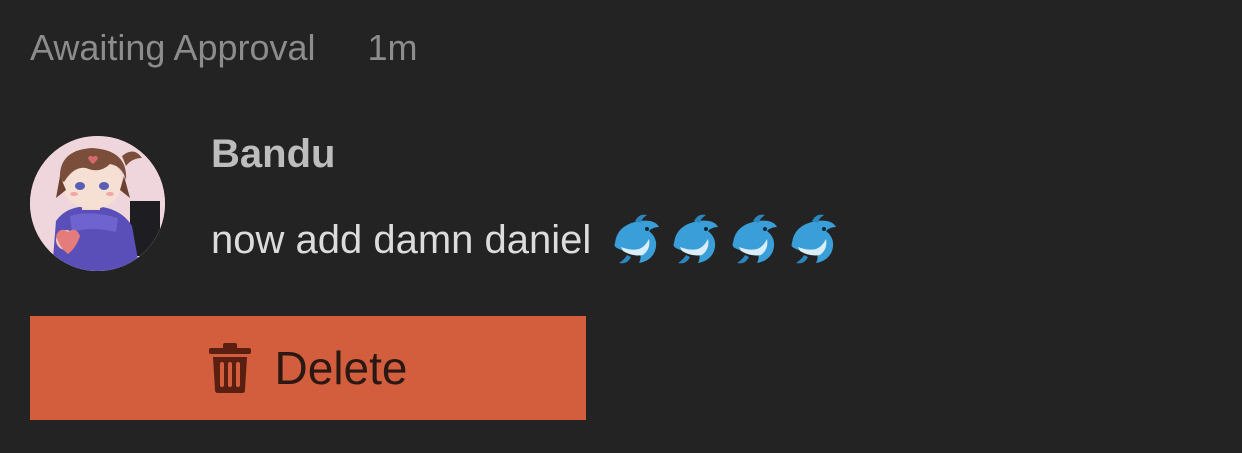 Image resolution: width=1242 pixels, height=453 pixels. I want to click on post-author: Bandu, so click(273, 154).